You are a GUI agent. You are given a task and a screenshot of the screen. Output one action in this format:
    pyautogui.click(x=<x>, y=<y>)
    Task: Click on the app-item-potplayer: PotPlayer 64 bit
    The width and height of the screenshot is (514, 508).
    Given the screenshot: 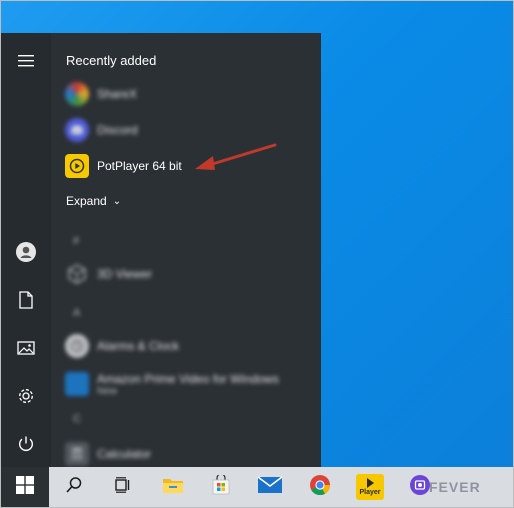 What is the action you would take?
    pyautogui.click(x=123, y=166)
    